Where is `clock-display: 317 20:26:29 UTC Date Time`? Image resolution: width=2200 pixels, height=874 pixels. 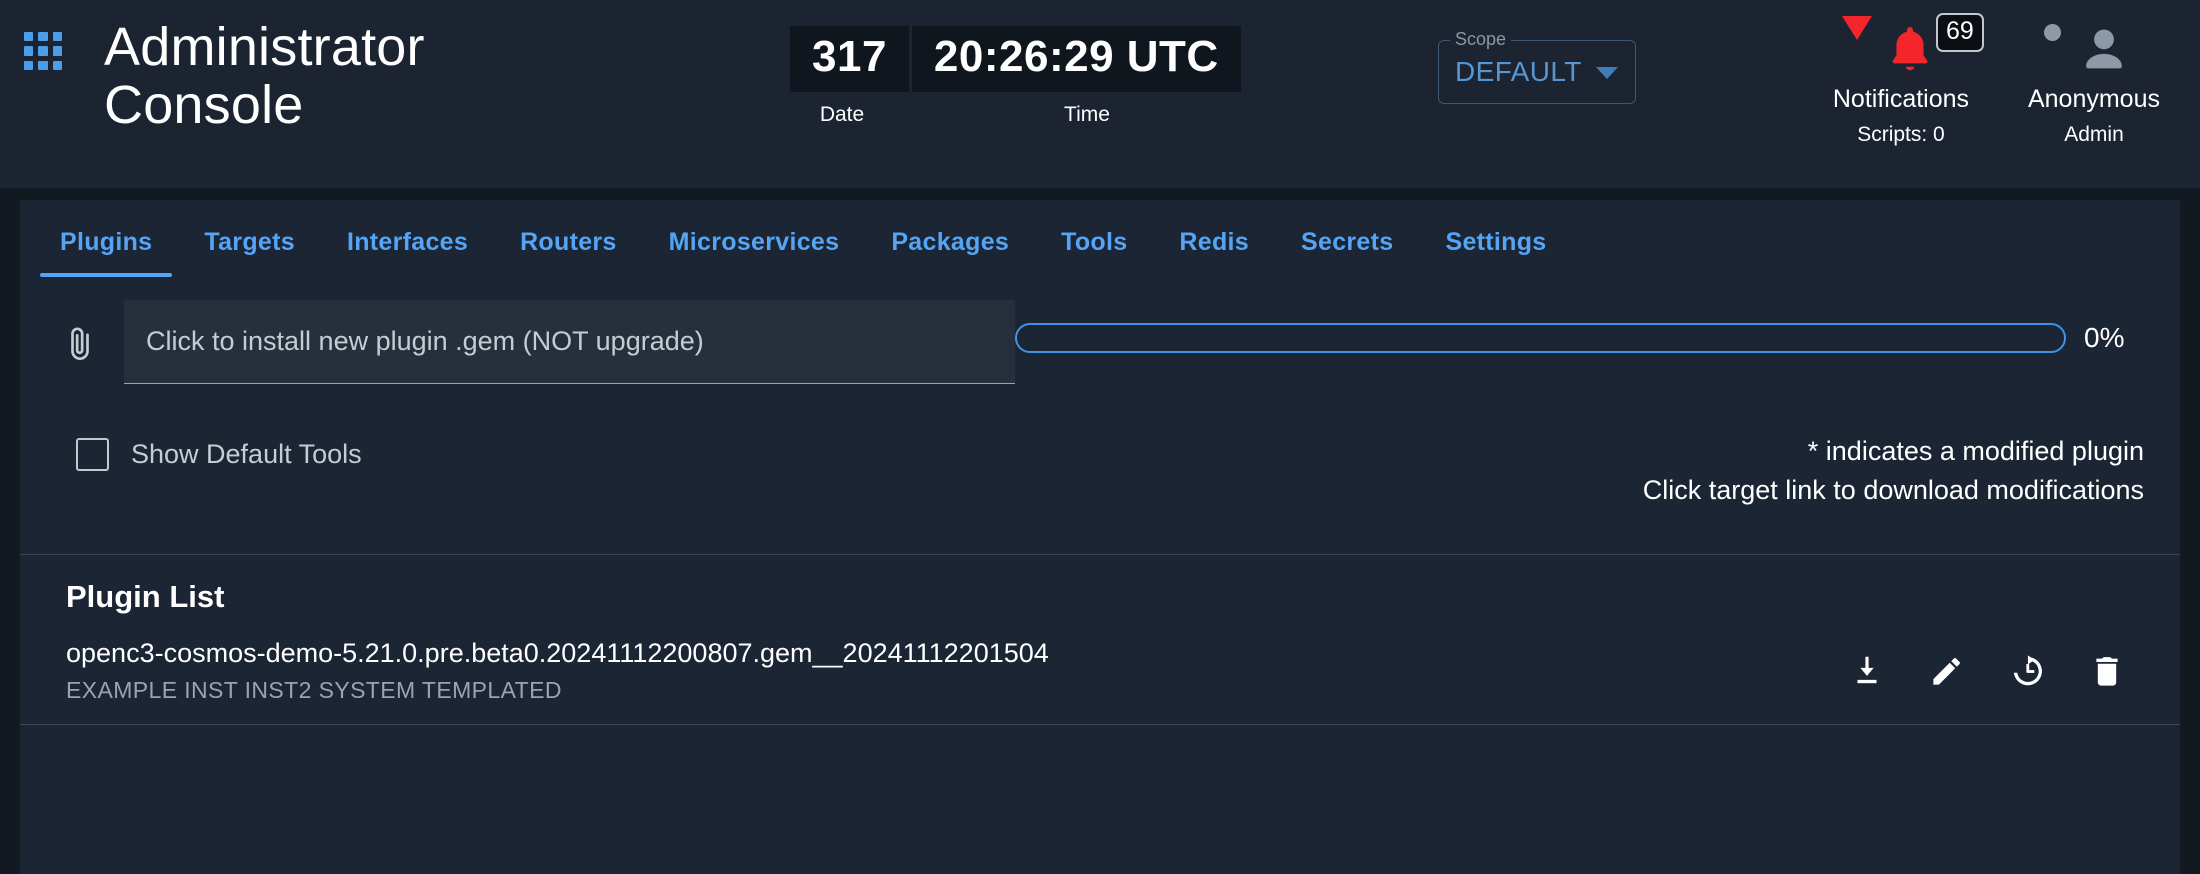
clock-display: 317 20:26:29 UTC Date Time is located at coordinates (1070, 63).